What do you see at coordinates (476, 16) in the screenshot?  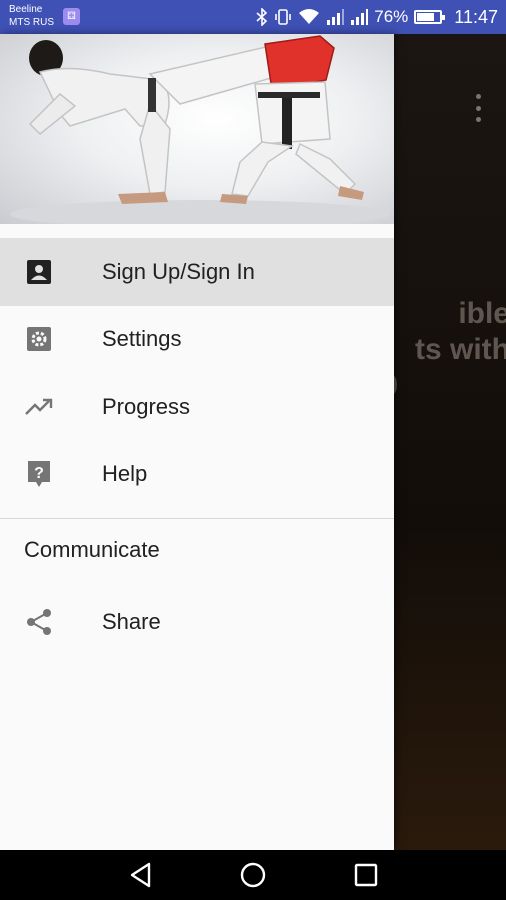 I see `clock: 11:47` at bounding box center [476, 16].